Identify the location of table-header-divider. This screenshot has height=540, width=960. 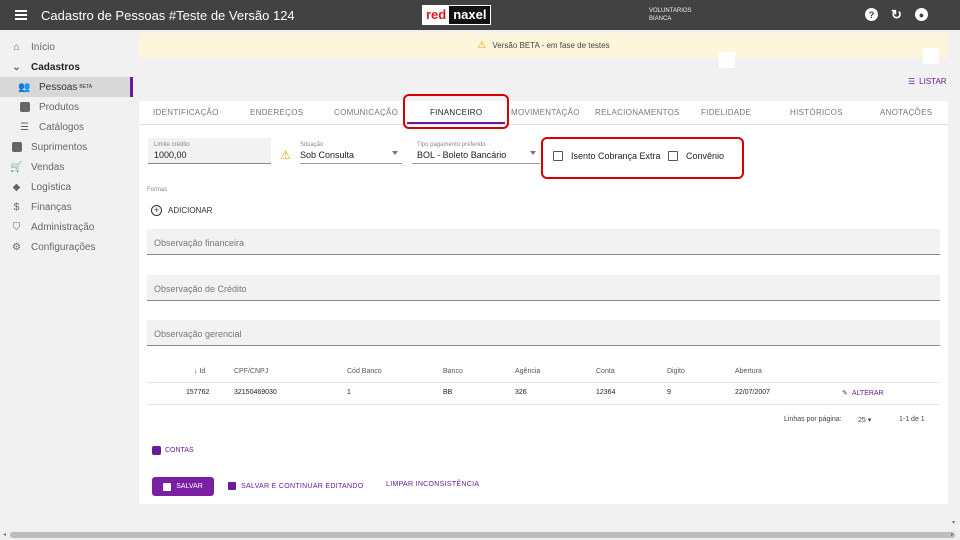
(543, 382).